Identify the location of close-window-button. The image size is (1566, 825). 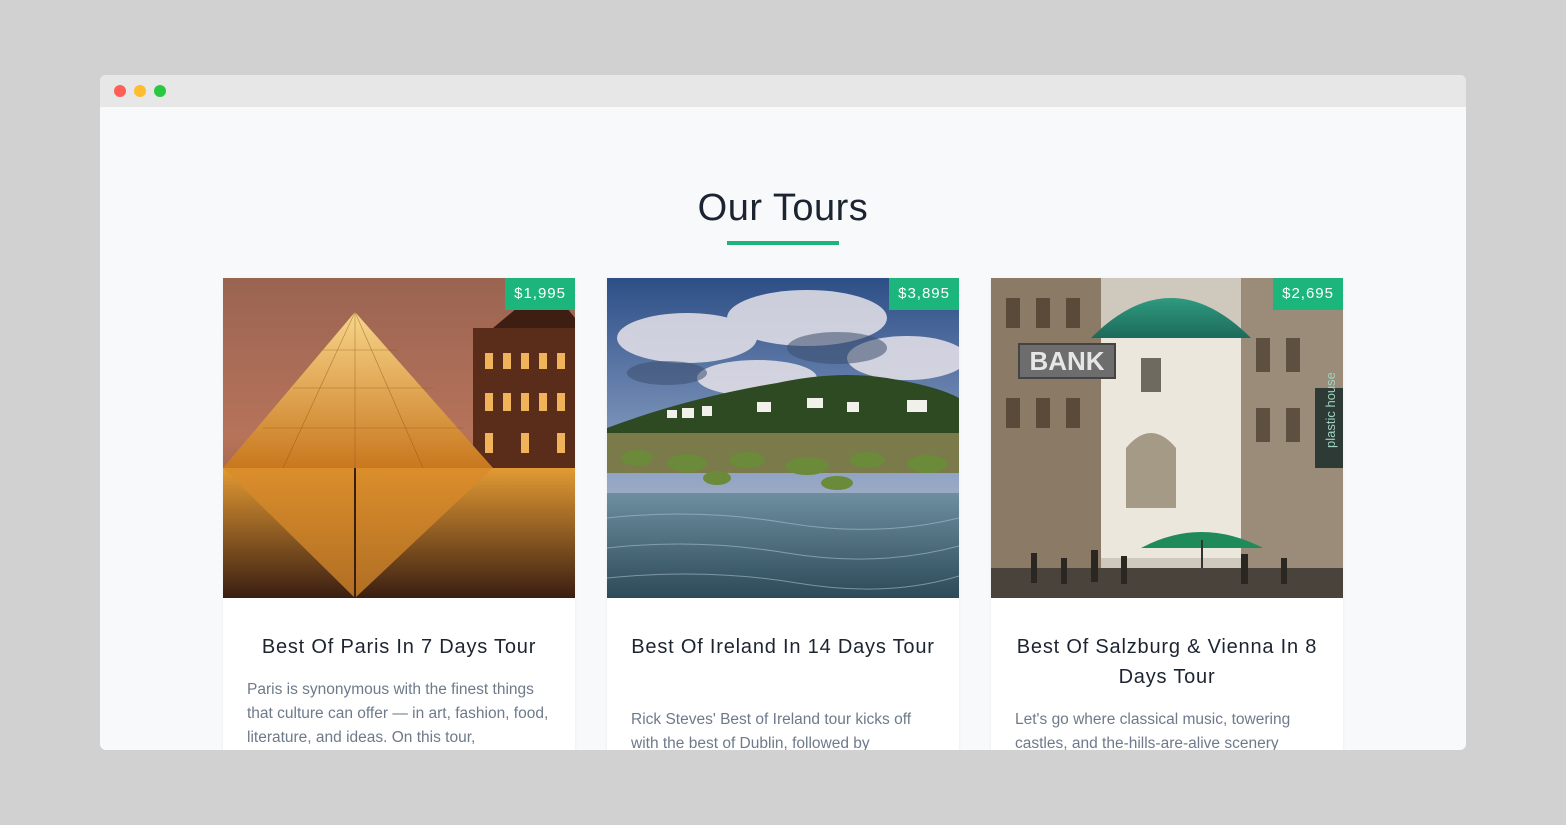
(120, 91).